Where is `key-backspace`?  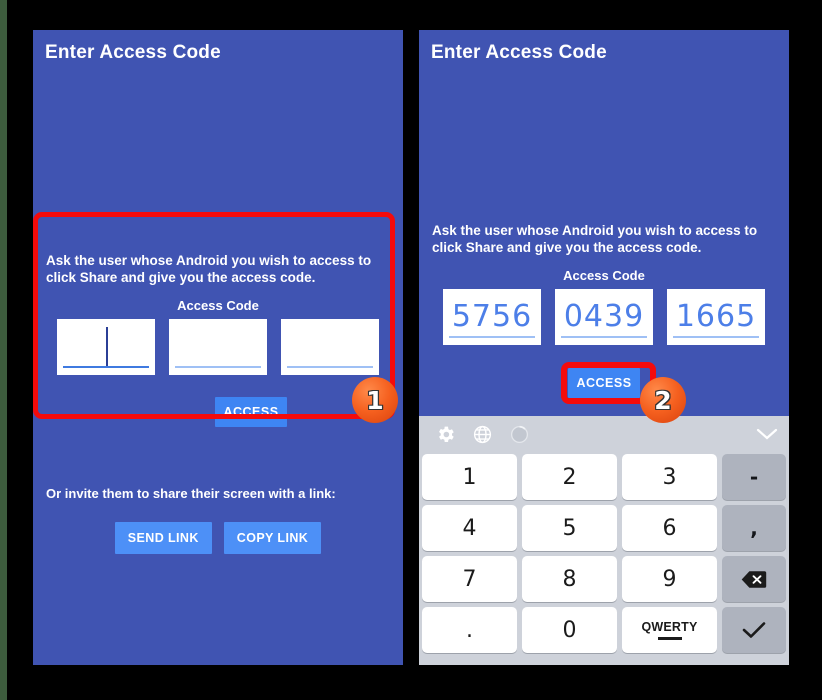
key-backspace is located at coordinates (754, 579).